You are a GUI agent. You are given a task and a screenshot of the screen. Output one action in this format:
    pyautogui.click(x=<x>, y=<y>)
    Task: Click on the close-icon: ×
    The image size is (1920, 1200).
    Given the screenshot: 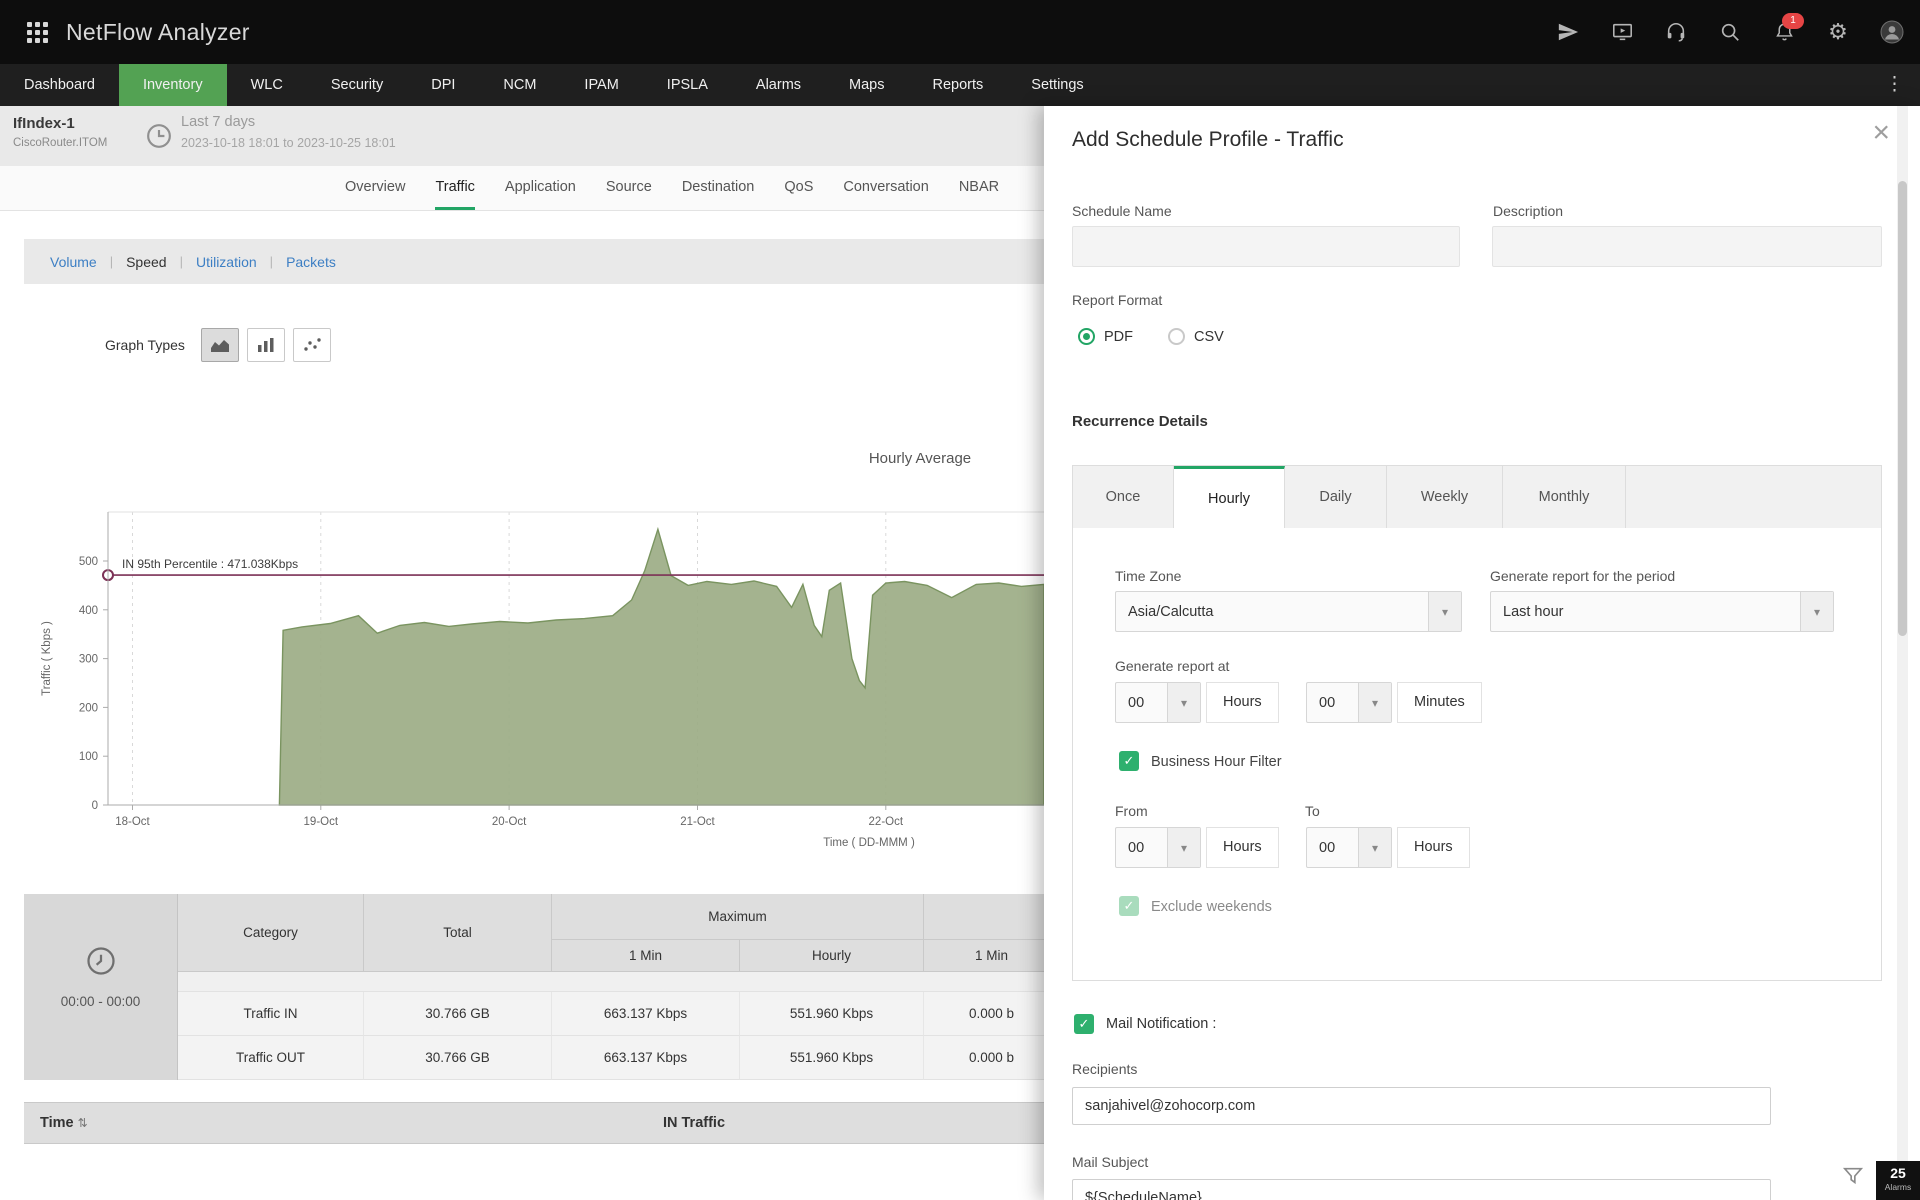 What is the action you would take?
    pyautogui.click(x=1881, y=133)
    